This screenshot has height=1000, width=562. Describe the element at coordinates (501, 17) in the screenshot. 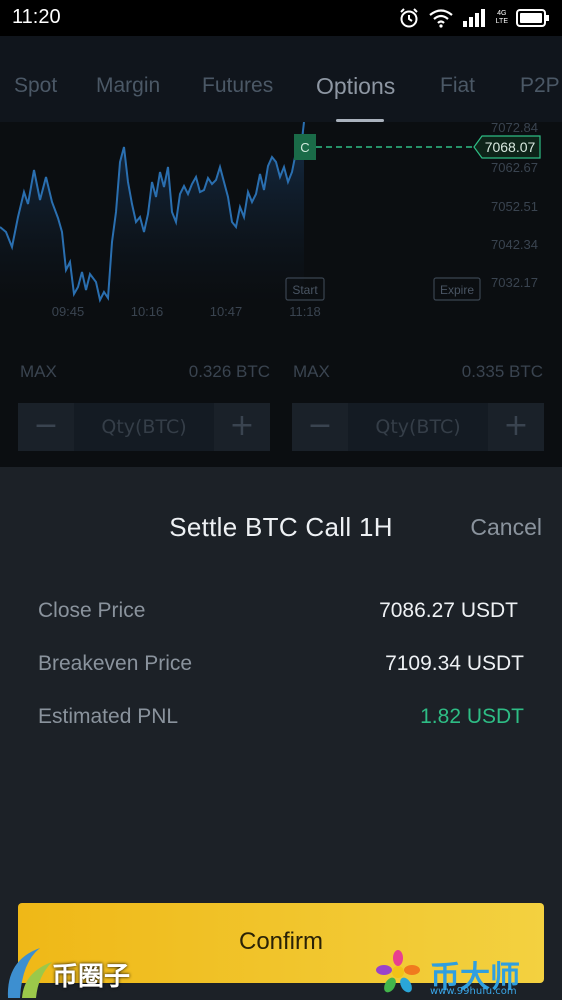

I see `network-type: 4G LTE` at that location.